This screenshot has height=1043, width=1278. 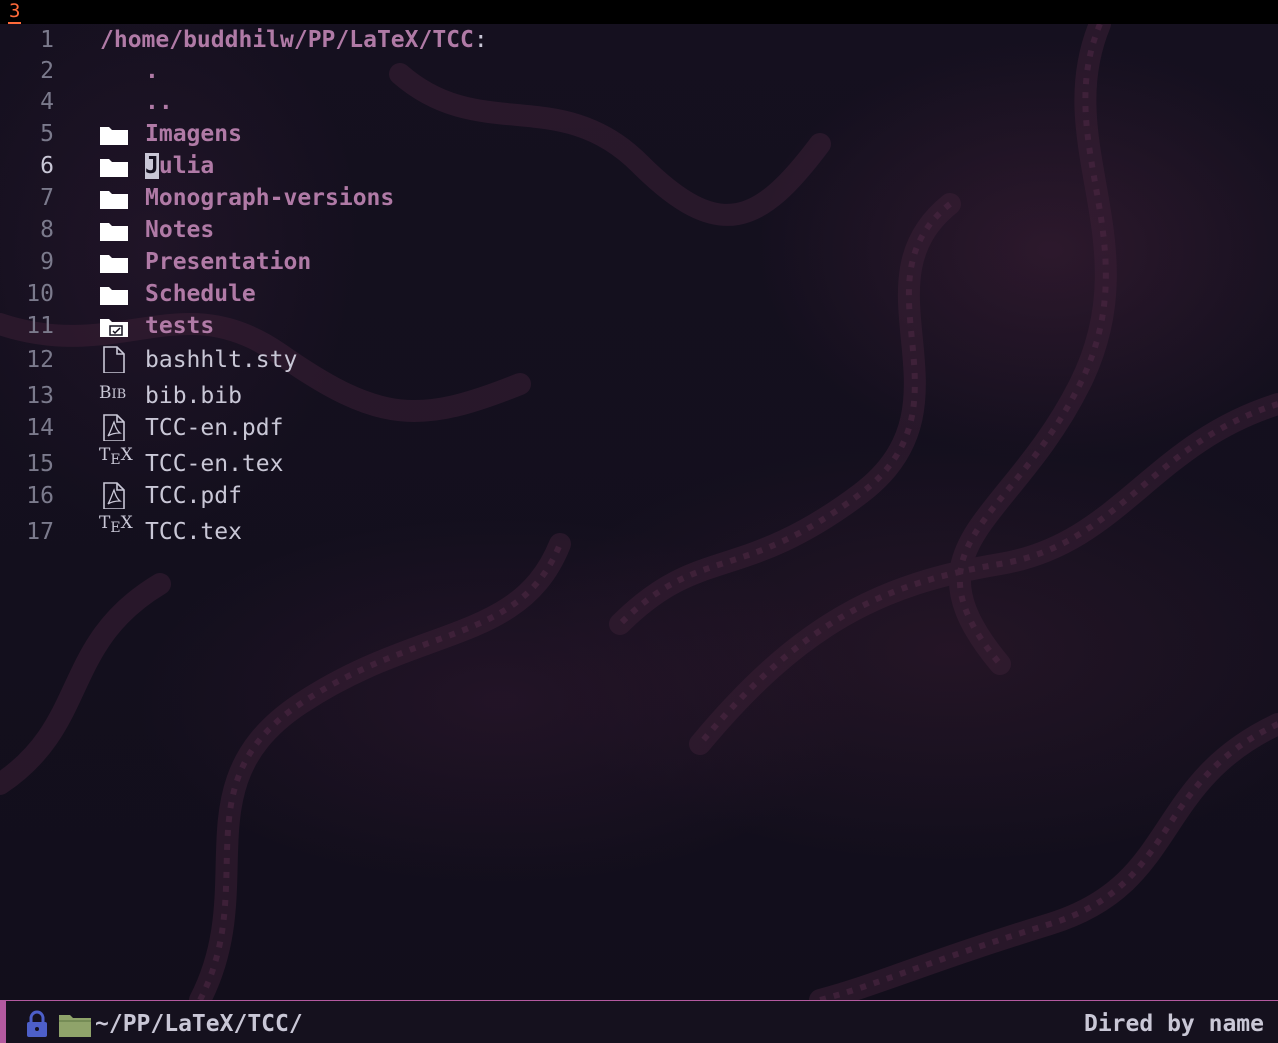 I want to click on dired-row: 7 Monograph-versions, so click(x=400, y=198).